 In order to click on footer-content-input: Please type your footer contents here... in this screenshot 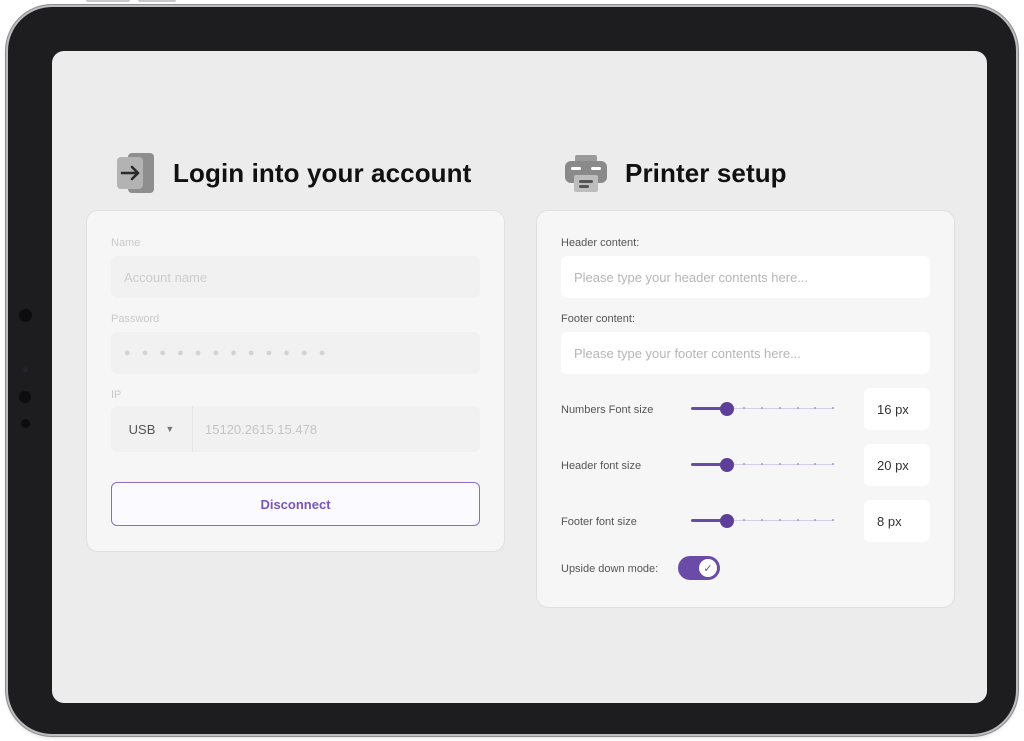, I will do `click(745, 353)`.